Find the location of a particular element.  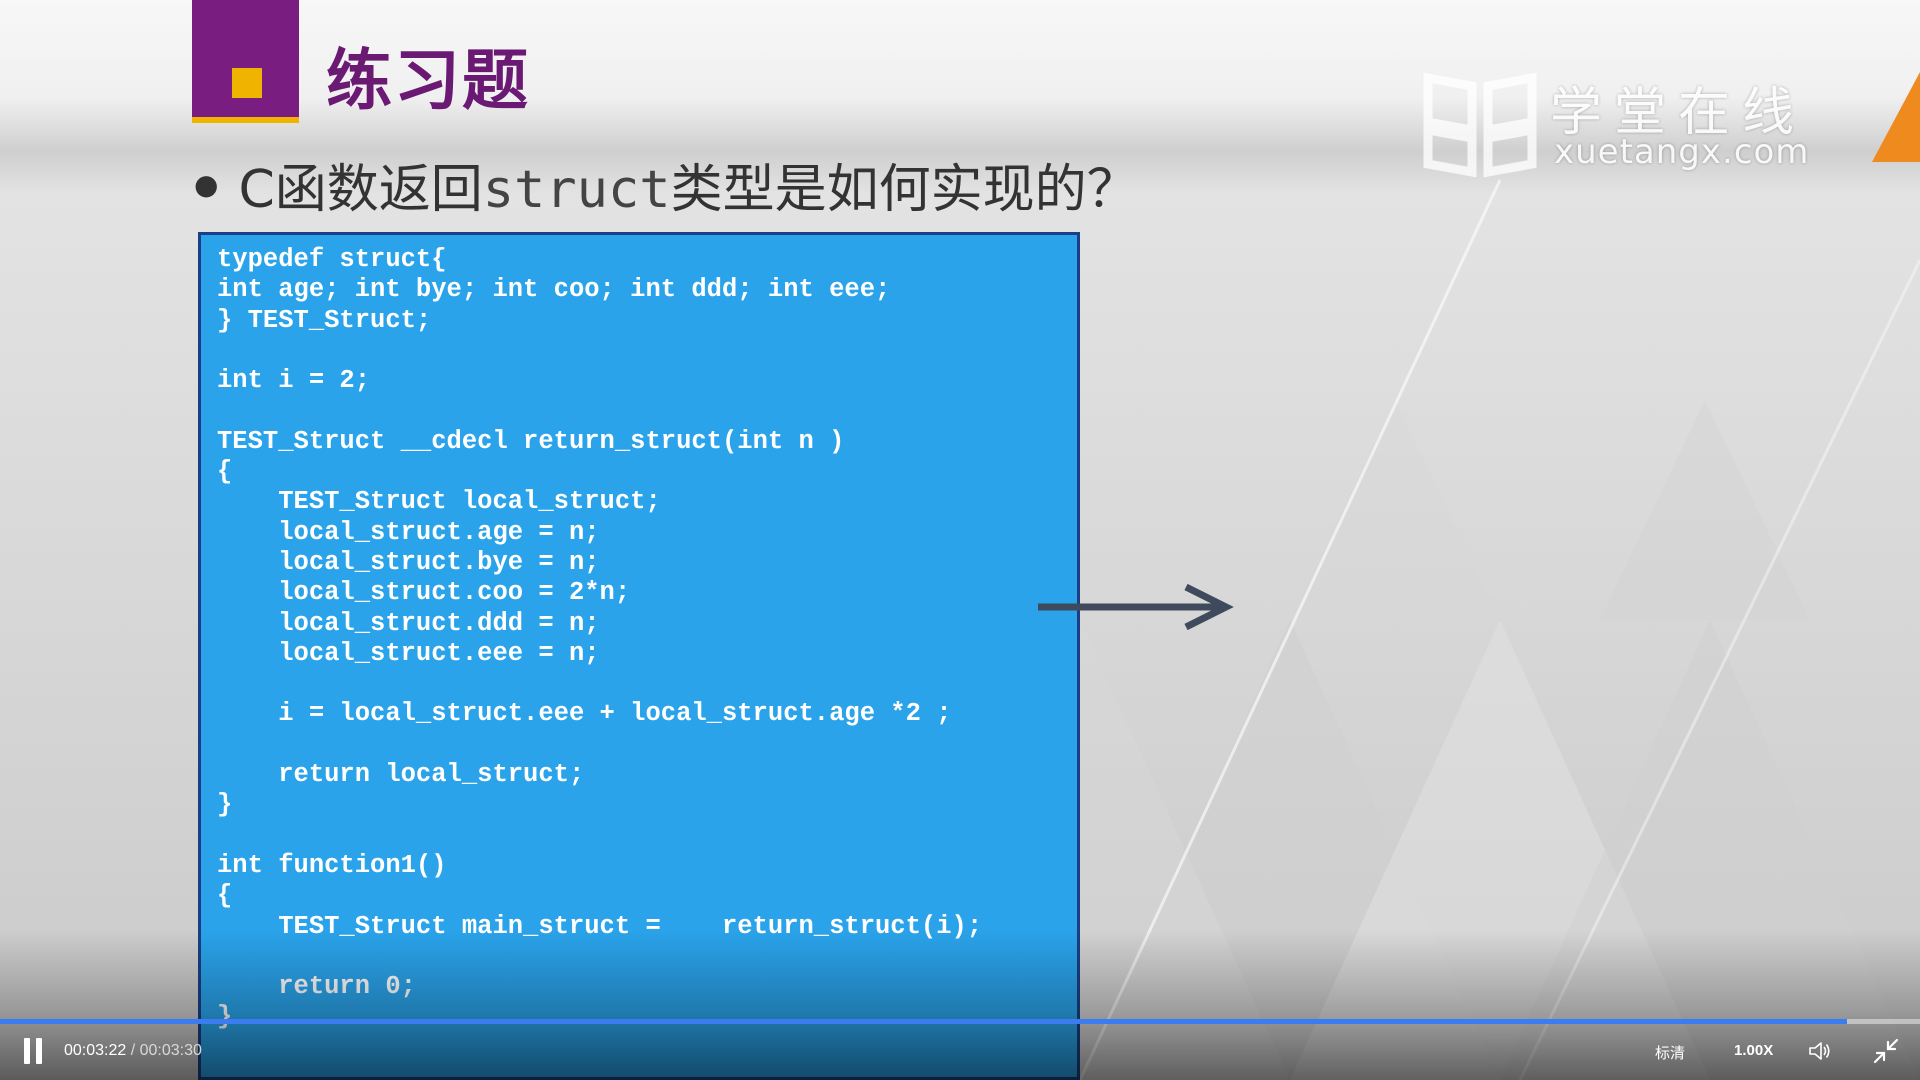

player-control-bar: 00:03:22 / 00:03:30 标清 1.00X is located at coordinates (960, 1052).